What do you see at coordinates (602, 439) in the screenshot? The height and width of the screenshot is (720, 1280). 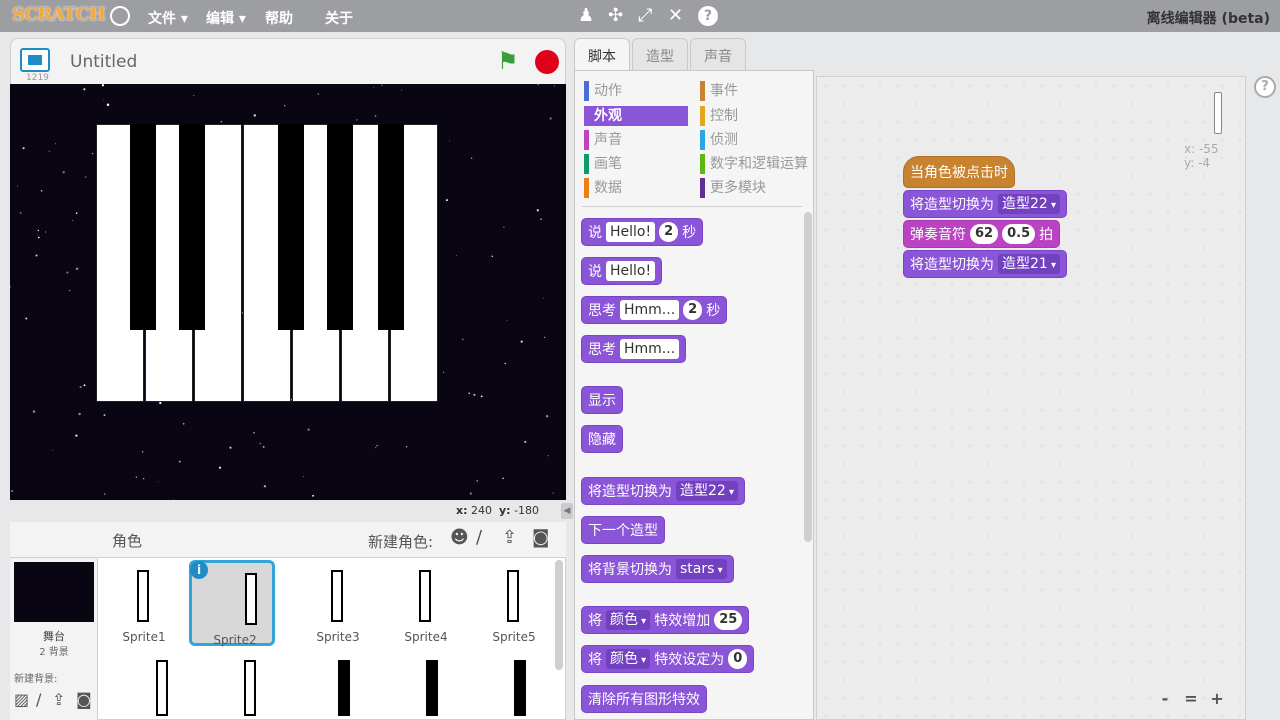 I see `block-hide: 隐藏` at bounding box center [602, 439].